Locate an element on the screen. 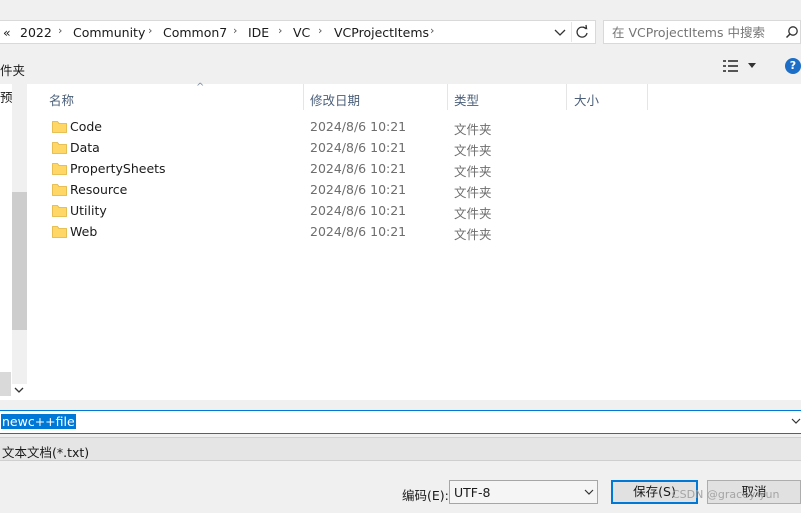  watermark: CSDN @gracey-yun is located at coordinates (726, 494).